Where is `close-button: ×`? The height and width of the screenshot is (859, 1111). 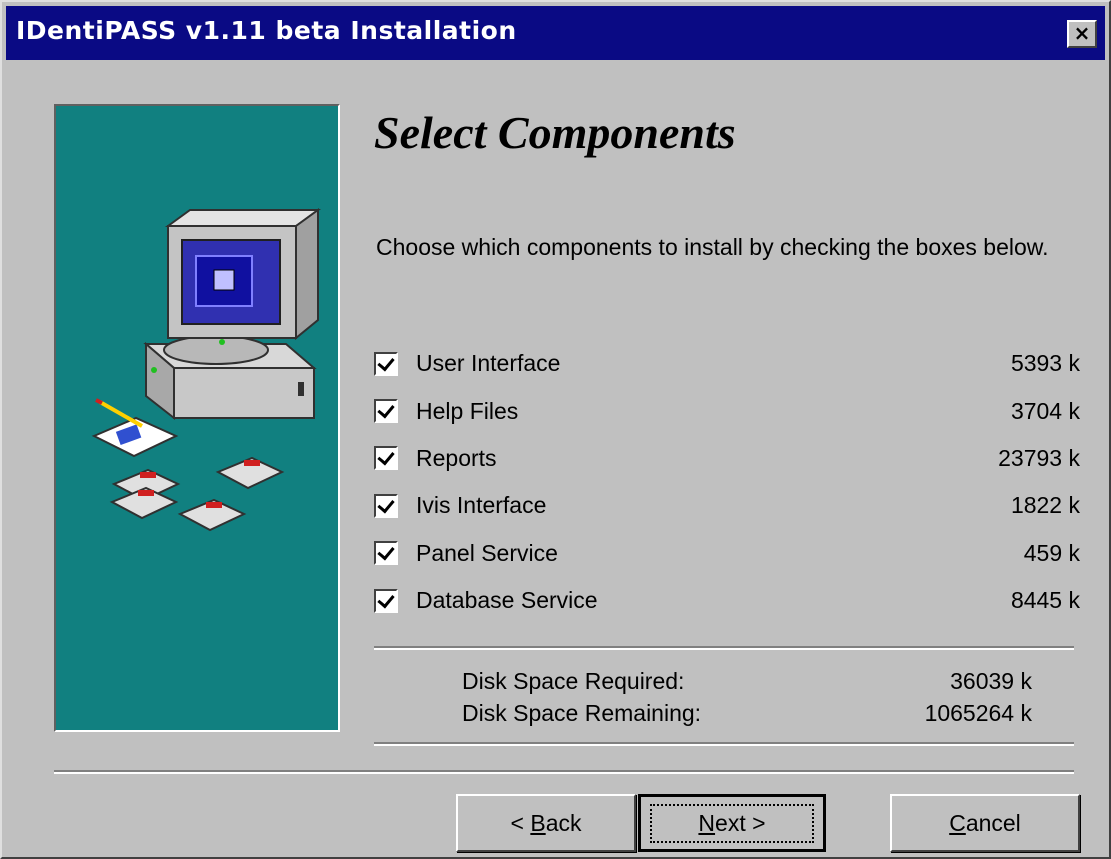
close-button: × is located at coordinates (1082, 34).